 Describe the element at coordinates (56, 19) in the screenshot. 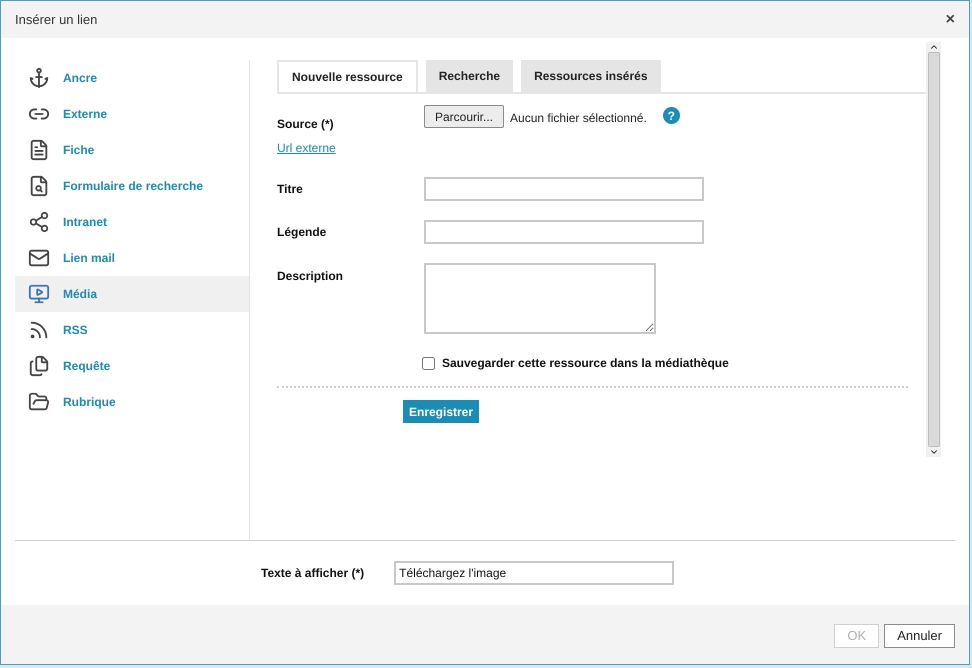

I see `window-title: Insérer un lien` at that location.